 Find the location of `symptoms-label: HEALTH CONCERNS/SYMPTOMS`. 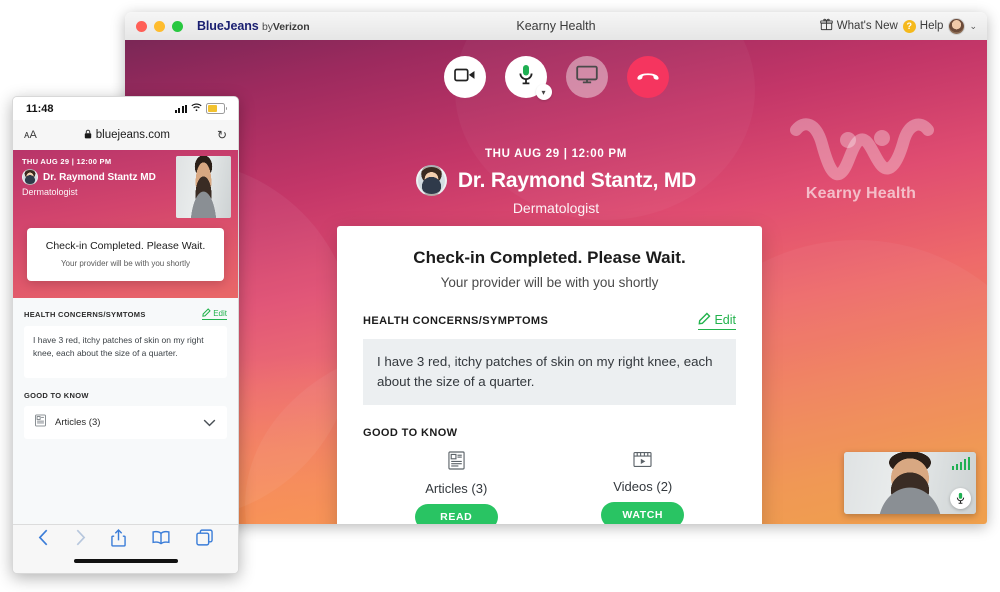

symptoms-label: HEALTH CONCERNS/SYMPTOMS is located at coordinates (456, 321).